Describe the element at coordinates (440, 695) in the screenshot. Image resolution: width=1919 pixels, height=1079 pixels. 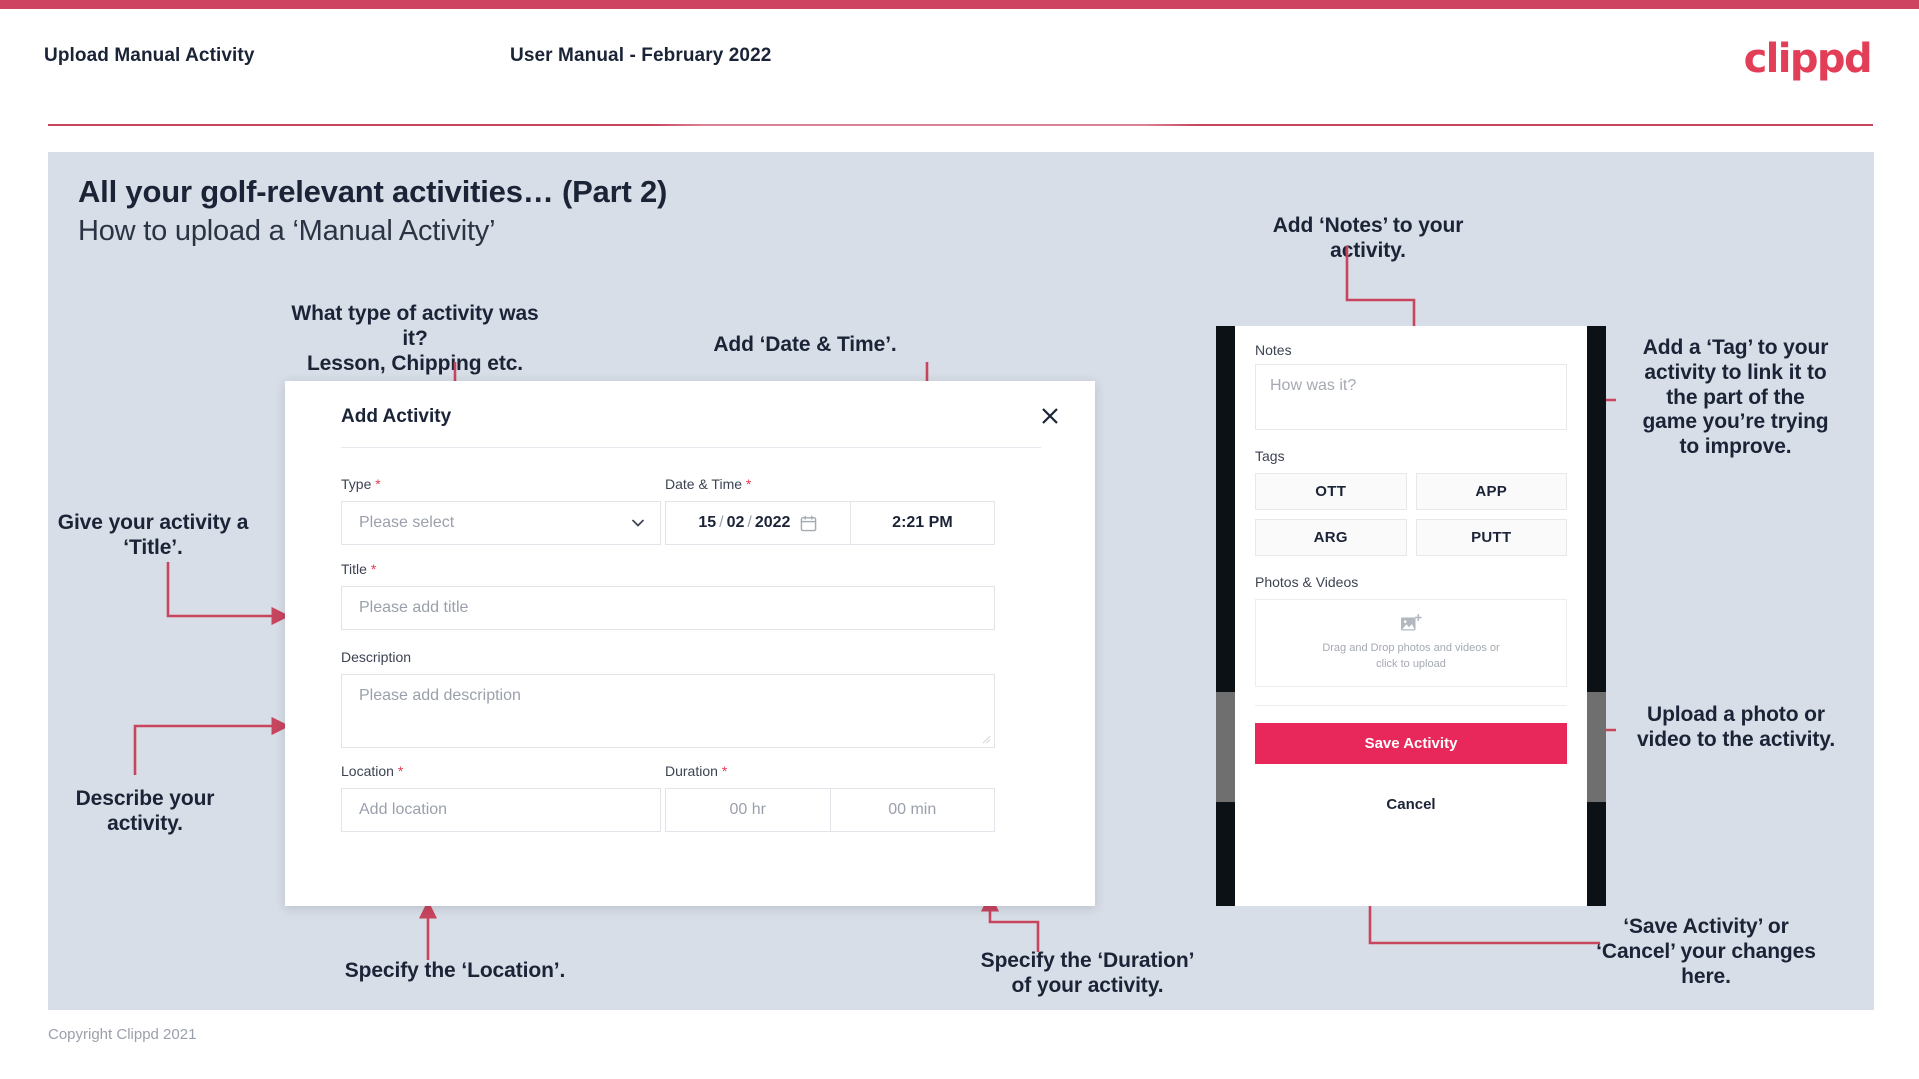
I see `description-placeholder: Please add description` at that location.